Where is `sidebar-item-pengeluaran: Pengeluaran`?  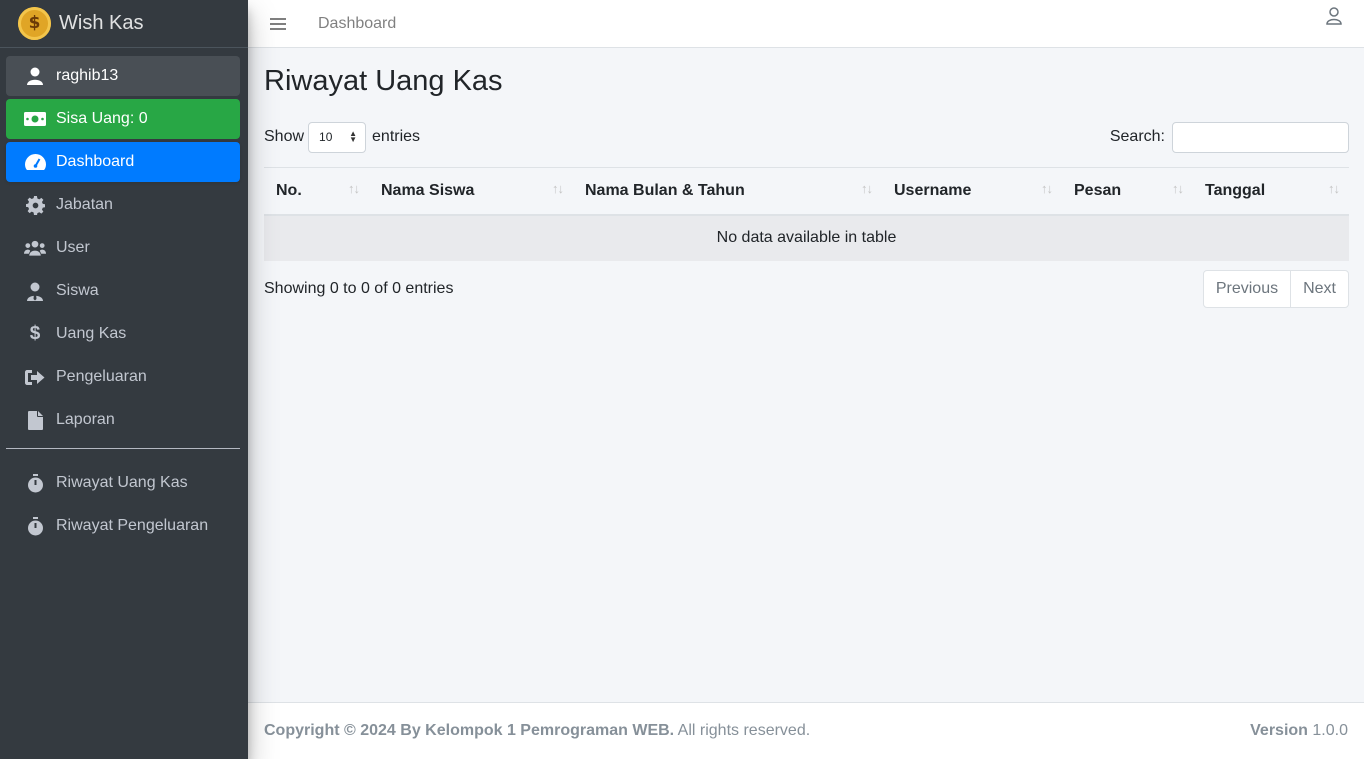
sidebar-item-pengeluaran: Pengeluaran is located at coordinates (123, 377).